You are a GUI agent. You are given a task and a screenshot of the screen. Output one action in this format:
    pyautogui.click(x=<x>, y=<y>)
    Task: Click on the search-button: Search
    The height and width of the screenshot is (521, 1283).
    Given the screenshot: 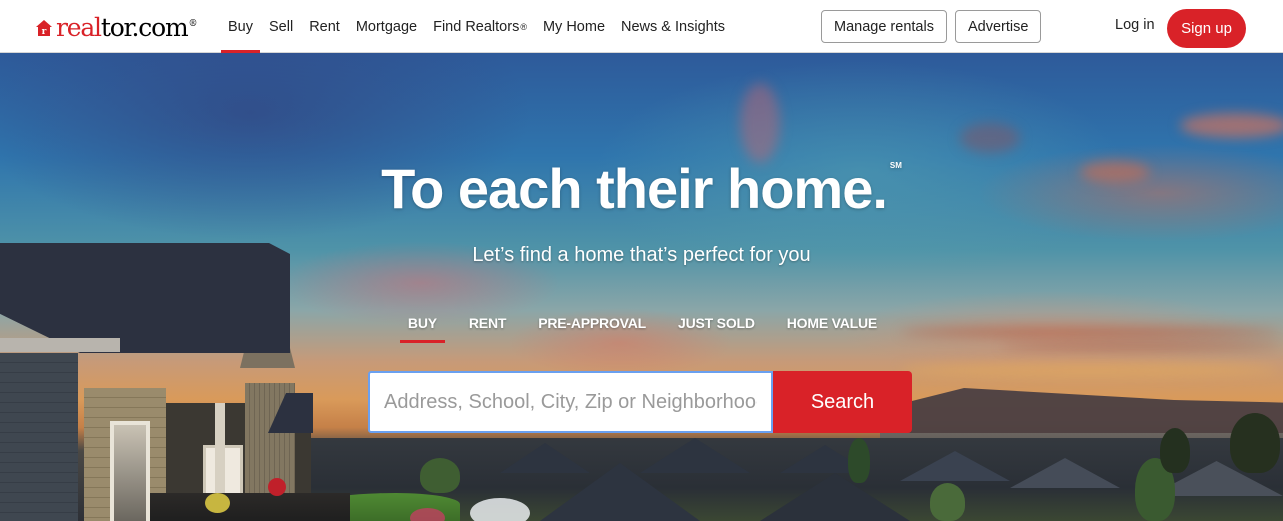 What is the action you would take?
    pyautogui.click(x=842, y=402)
    